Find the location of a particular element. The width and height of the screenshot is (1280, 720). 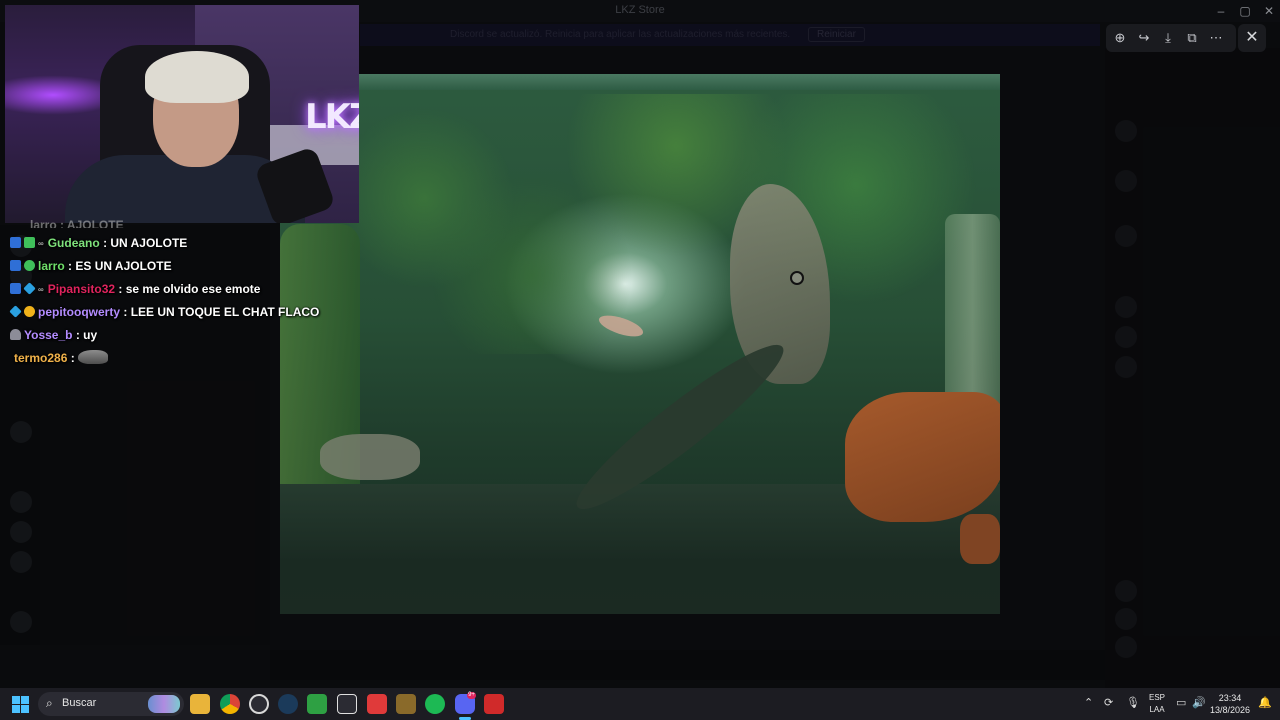

chat-text: : is located at coordinates (72, 358).